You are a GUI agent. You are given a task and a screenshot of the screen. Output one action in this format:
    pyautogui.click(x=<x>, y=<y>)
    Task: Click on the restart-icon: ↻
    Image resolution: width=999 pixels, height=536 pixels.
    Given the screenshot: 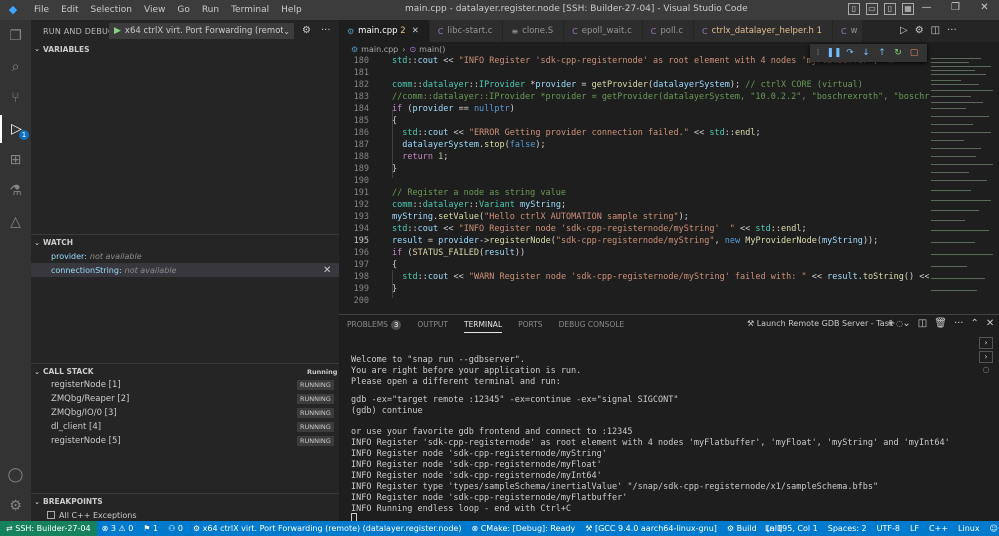 What is the action you would take?
    pyautogui.click(x=898, y=53)
    